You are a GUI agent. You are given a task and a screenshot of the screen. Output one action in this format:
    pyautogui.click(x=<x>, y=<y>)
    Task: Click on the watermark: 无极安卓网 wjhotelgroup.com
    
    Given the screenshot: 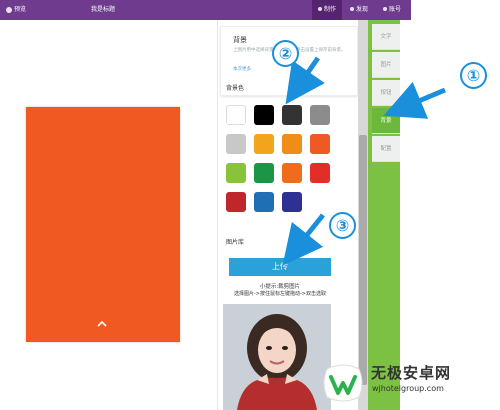 What is the action you would take?
    pyautogui.click(x=407, y=383)
    